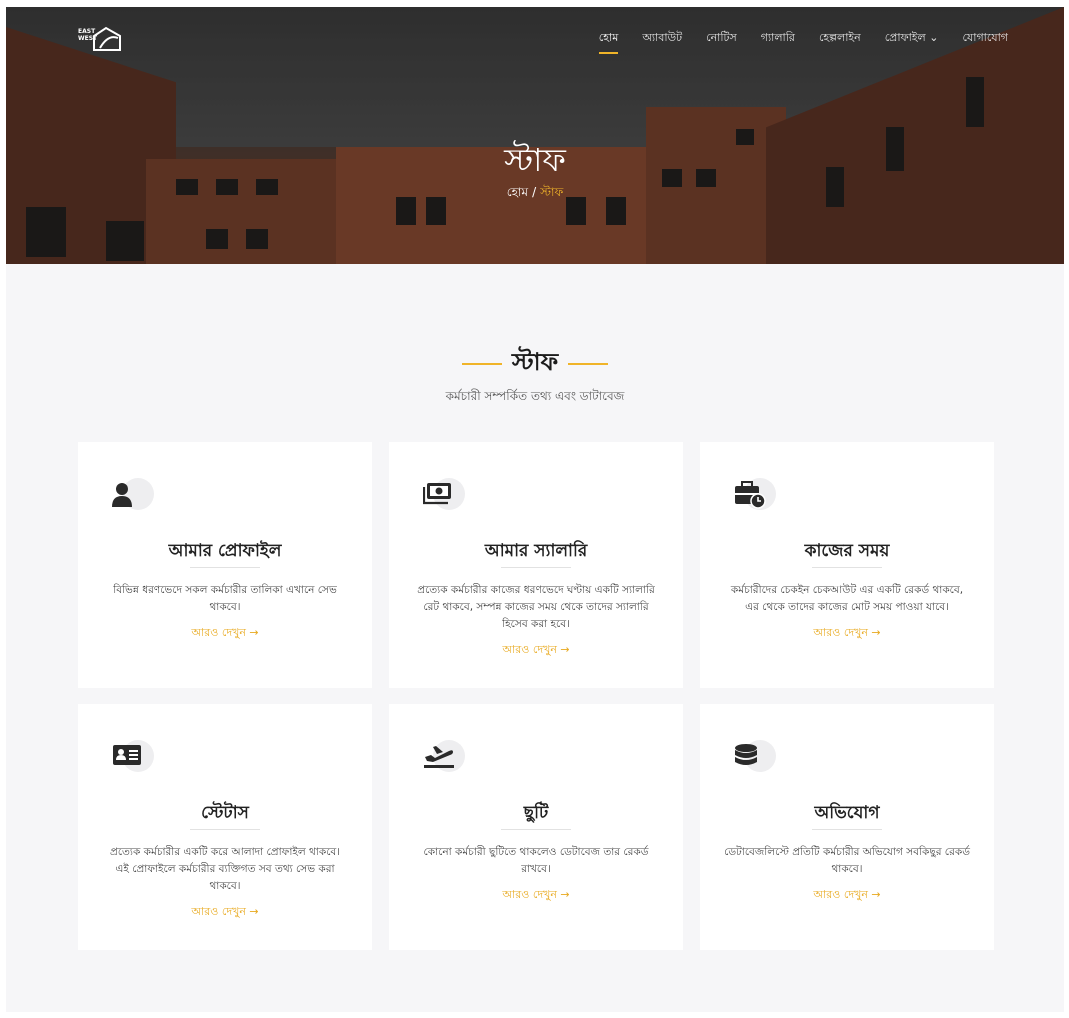 The width and height of the screenshot is (1069, 1018). I want to click on card-title: আমার স্যালারি, so click(536, 551).